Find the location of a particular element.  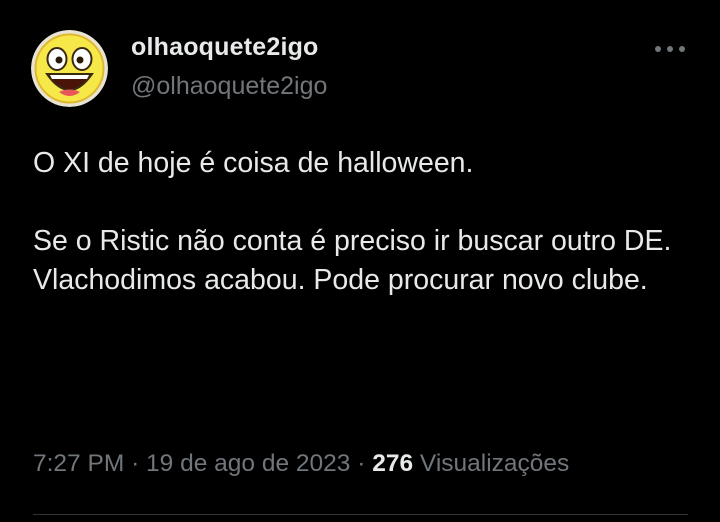

more-options-button is located at coordinates (670, 49).